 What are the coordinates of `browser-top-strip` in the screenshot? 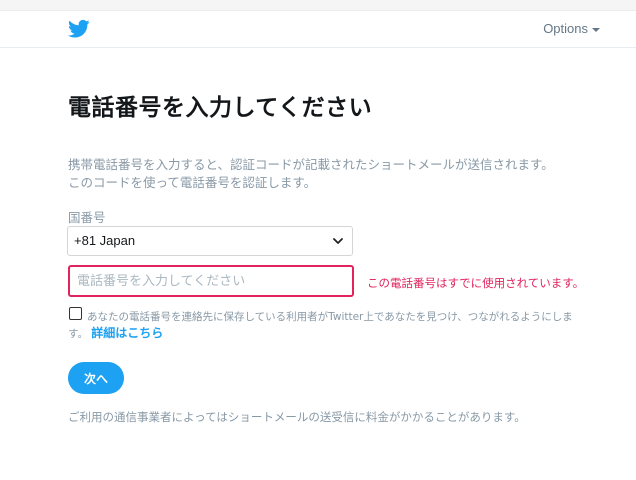 It's located at (318, 5).